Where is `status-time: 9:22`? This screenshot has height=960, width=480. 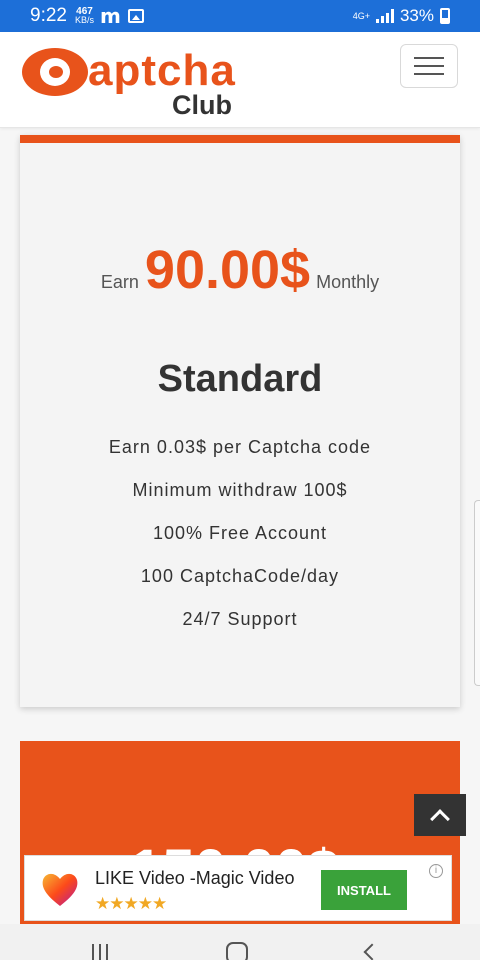 status-time: 9:22 is located at coordinates (48, 15).